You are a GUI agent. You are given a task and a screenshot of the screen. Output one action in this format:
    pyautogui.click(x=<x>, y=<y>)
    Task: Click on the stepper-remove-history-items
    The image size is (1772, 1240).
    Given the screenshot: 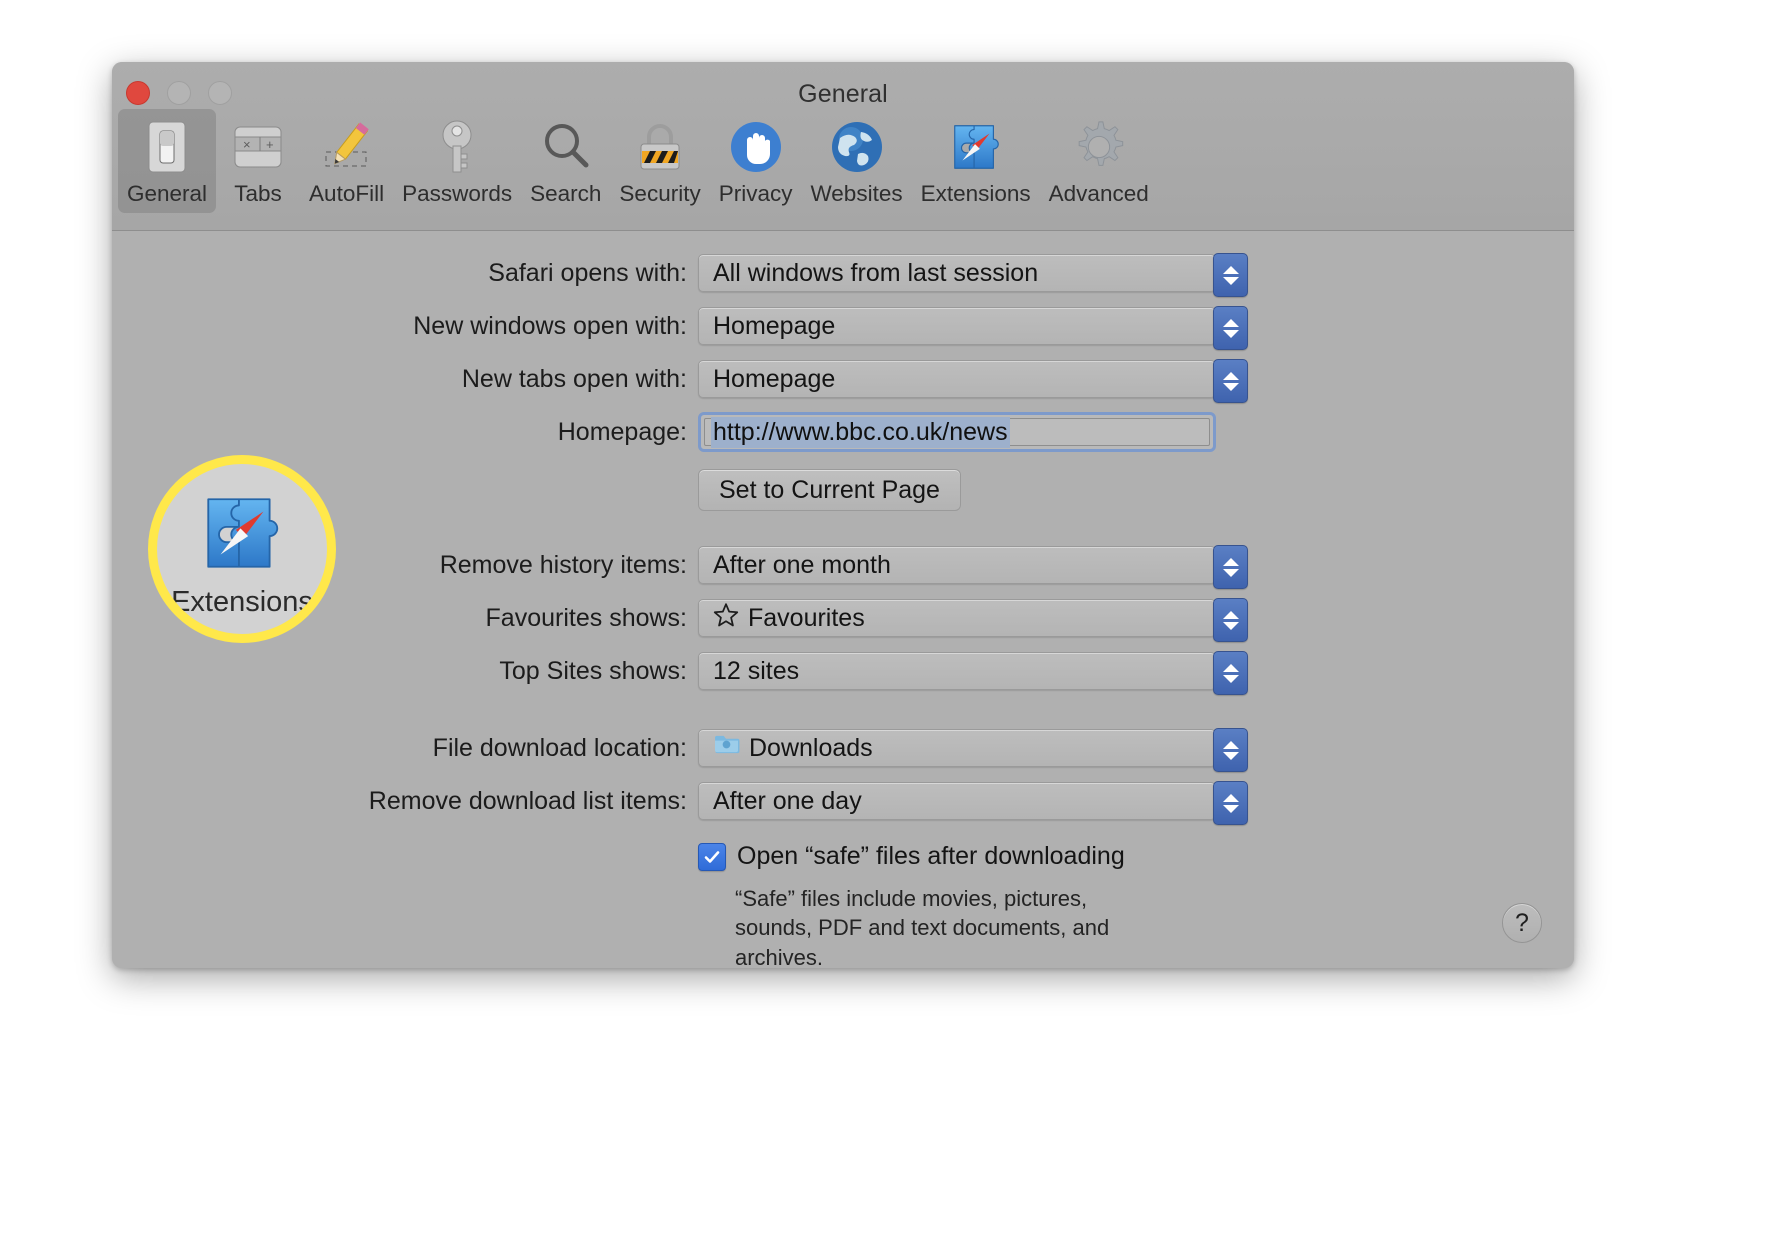 What is the action you would take?
    pyautogui.click(x=1230, y=567)
    